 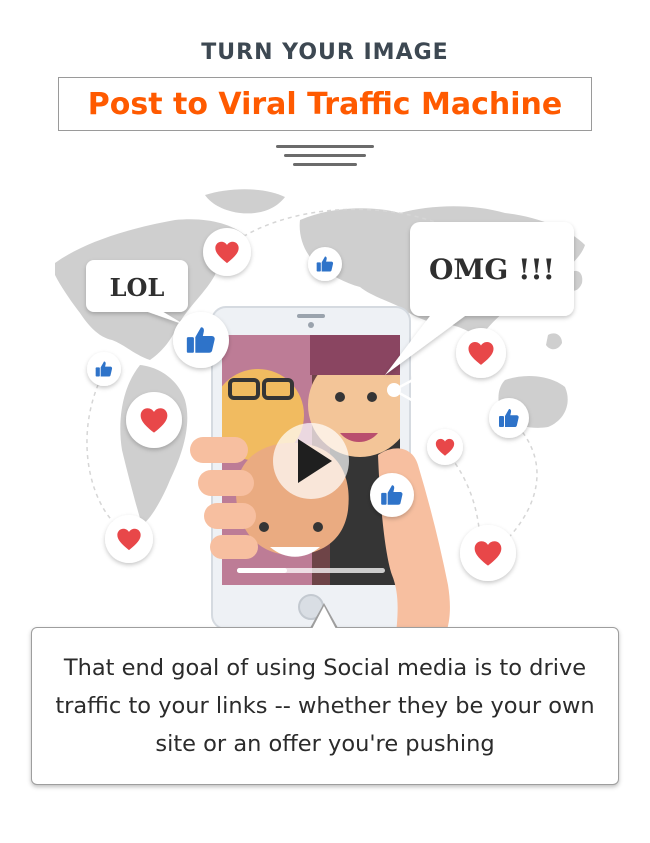 I want to click on caption-notch-fill, so click(x=324, y=617).